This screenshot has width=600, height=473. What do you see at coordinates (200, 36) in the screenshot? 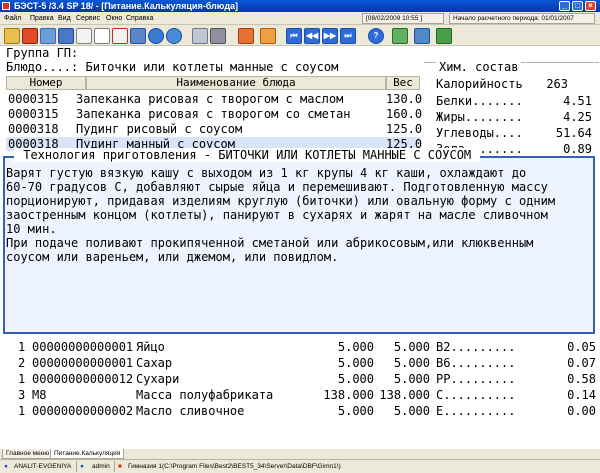
I see `sort-icon` at bounding box center [200, 36].